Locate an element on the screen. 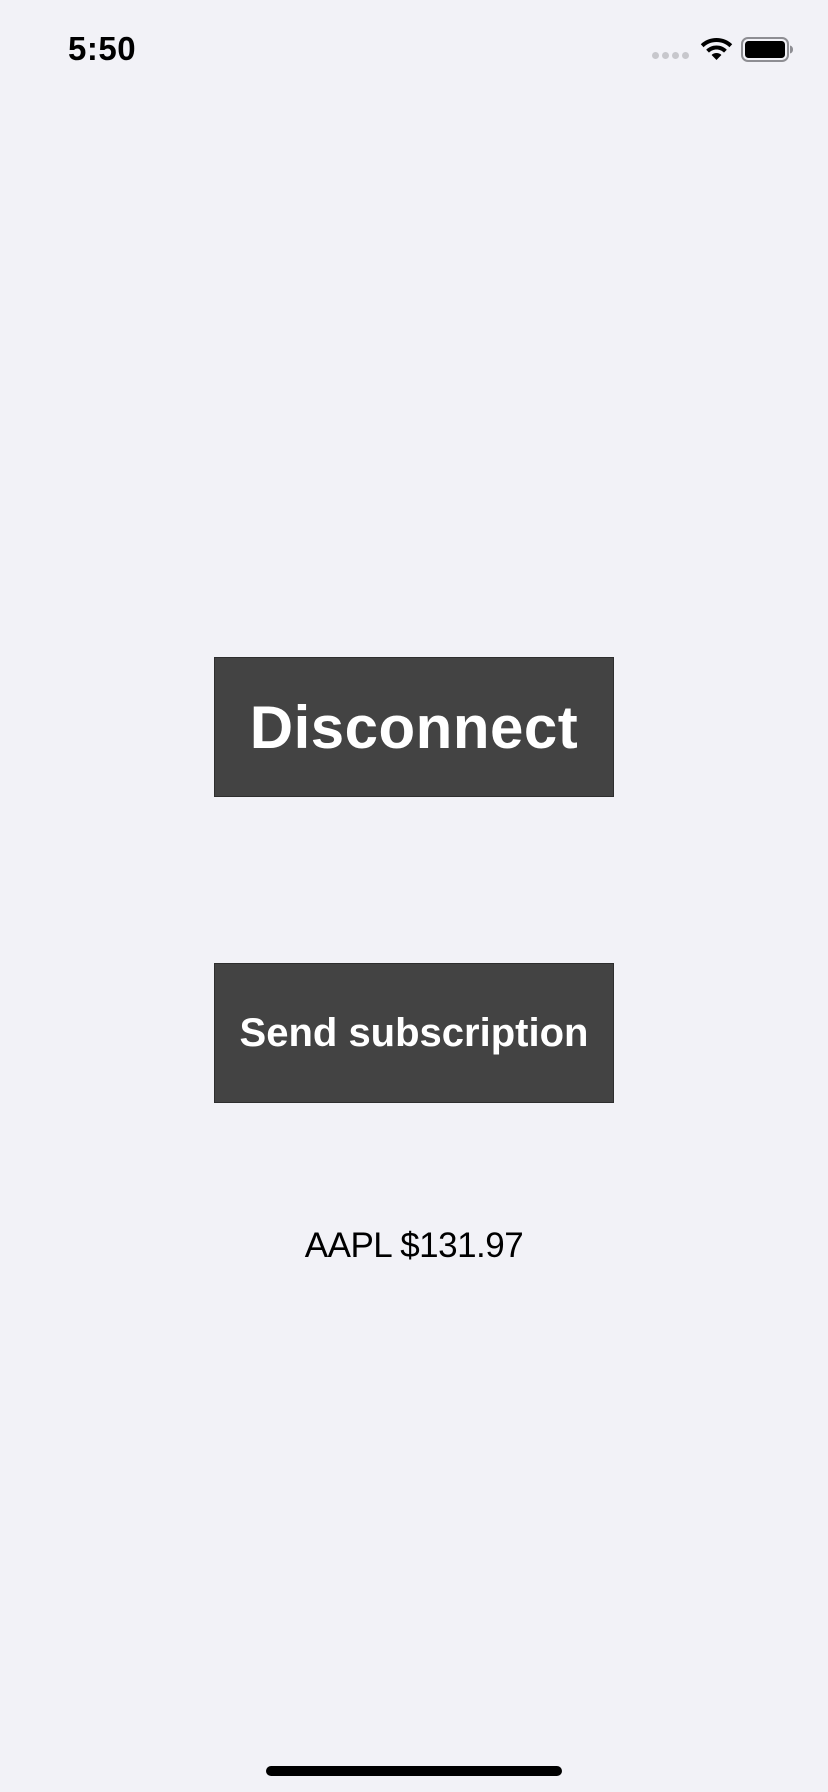  send-subscription-button: Send subscription is located at coordinates (414, 1033).